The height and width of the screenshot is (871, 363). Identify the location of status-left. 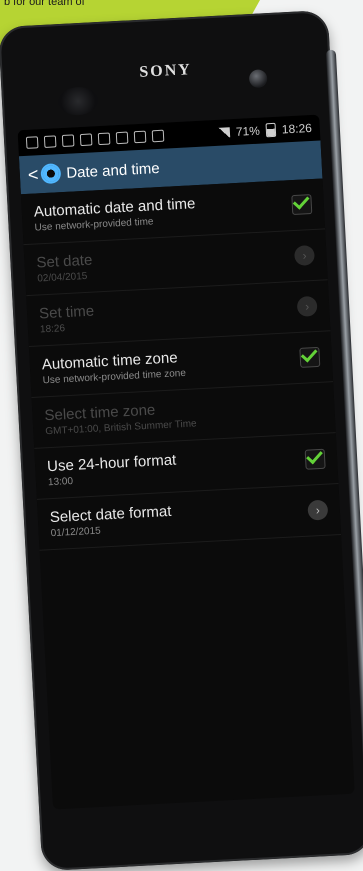
(95, 139).